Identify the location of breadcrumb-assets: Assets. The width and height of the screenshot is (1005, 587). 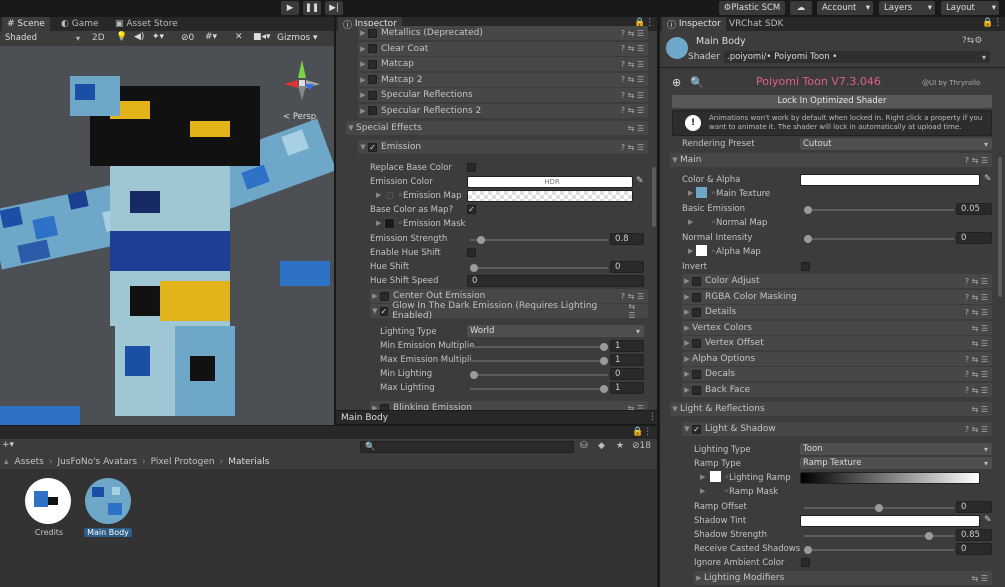
(29, 462).